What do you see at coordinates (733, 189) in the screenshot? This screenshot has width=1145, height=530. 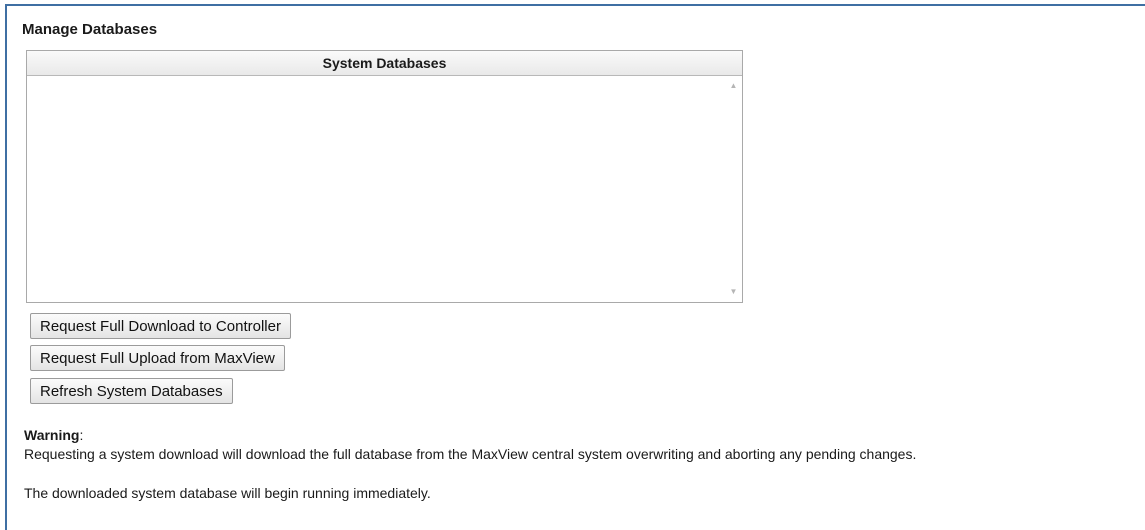 I see `list-scrollbar: ▲ ▼` at bounding box center [733, 189].